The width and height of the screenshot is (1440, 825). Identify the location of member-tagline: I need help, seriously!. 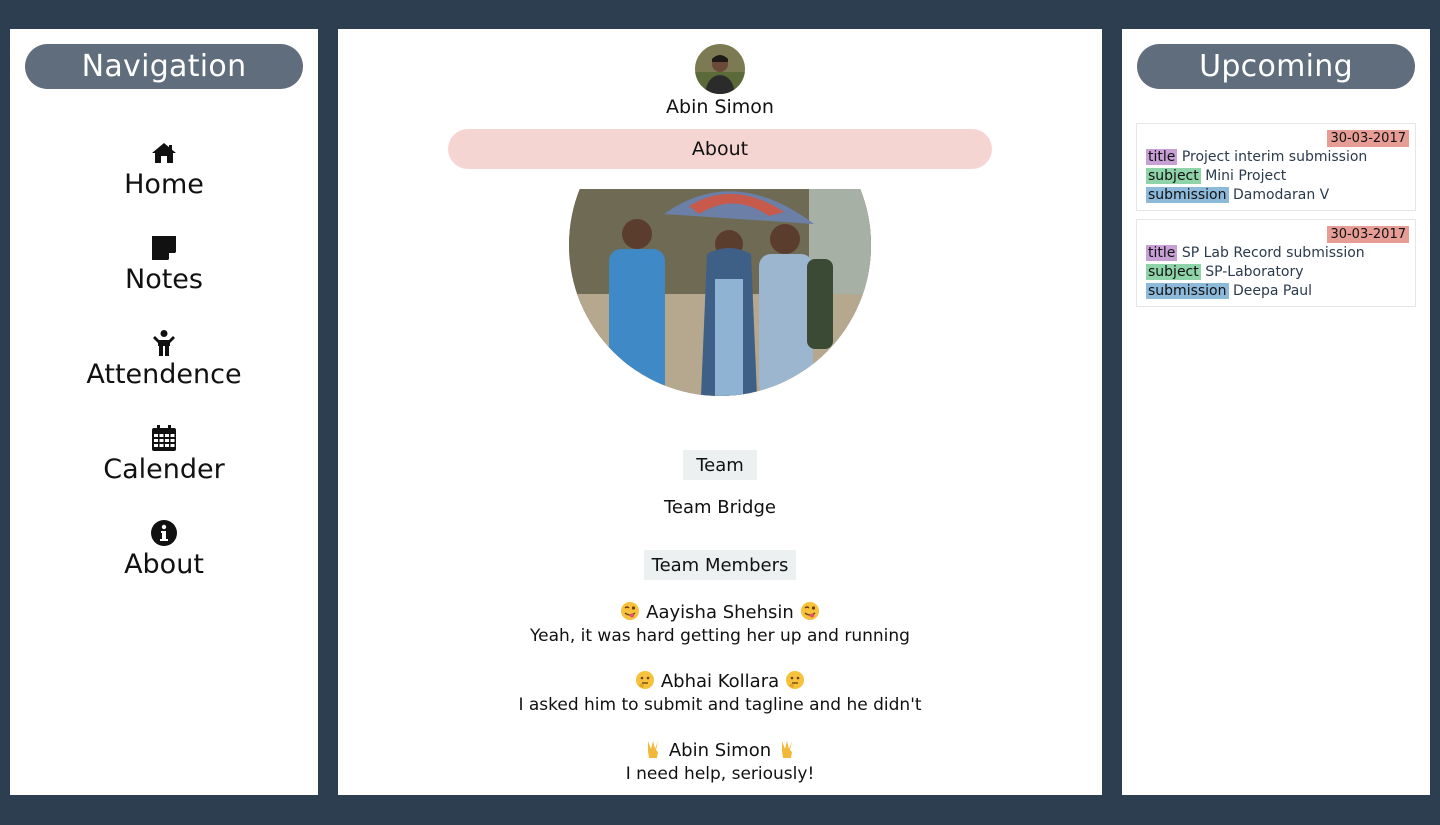
(720, 774).